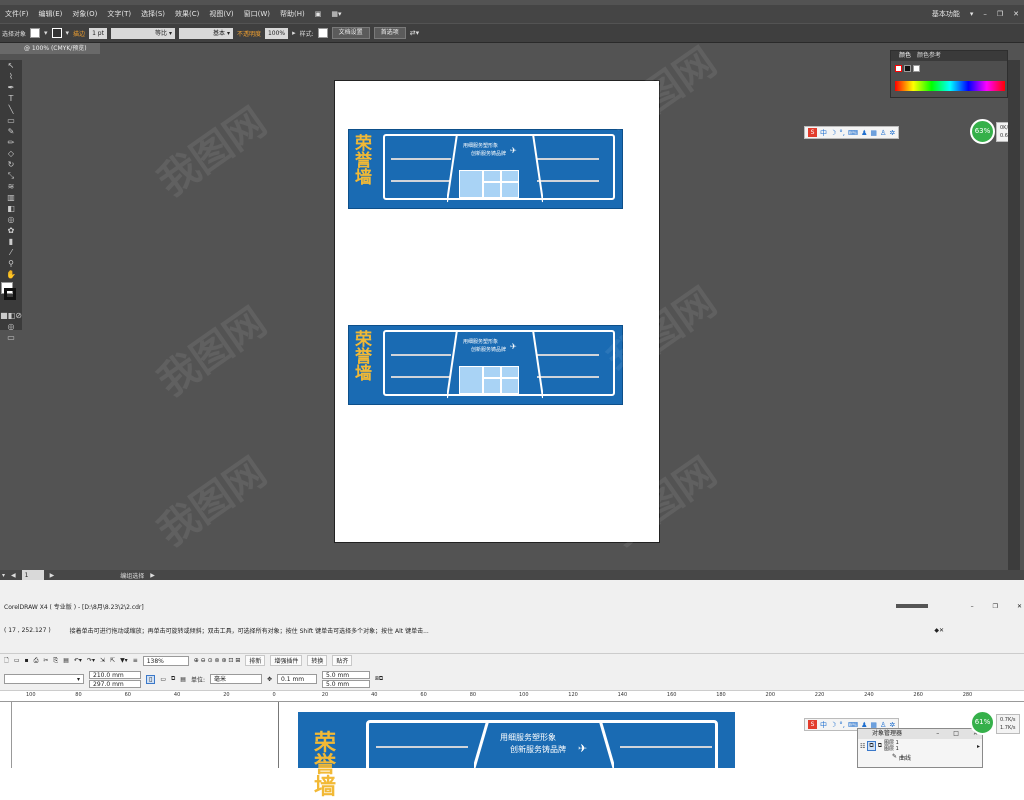 This screenshot has height=800, width=1024. What do you see at coordinates (98, 33) in the screenshot?
I see `stroke-weight-field: 1 pt` at bounding box center [98, 33].